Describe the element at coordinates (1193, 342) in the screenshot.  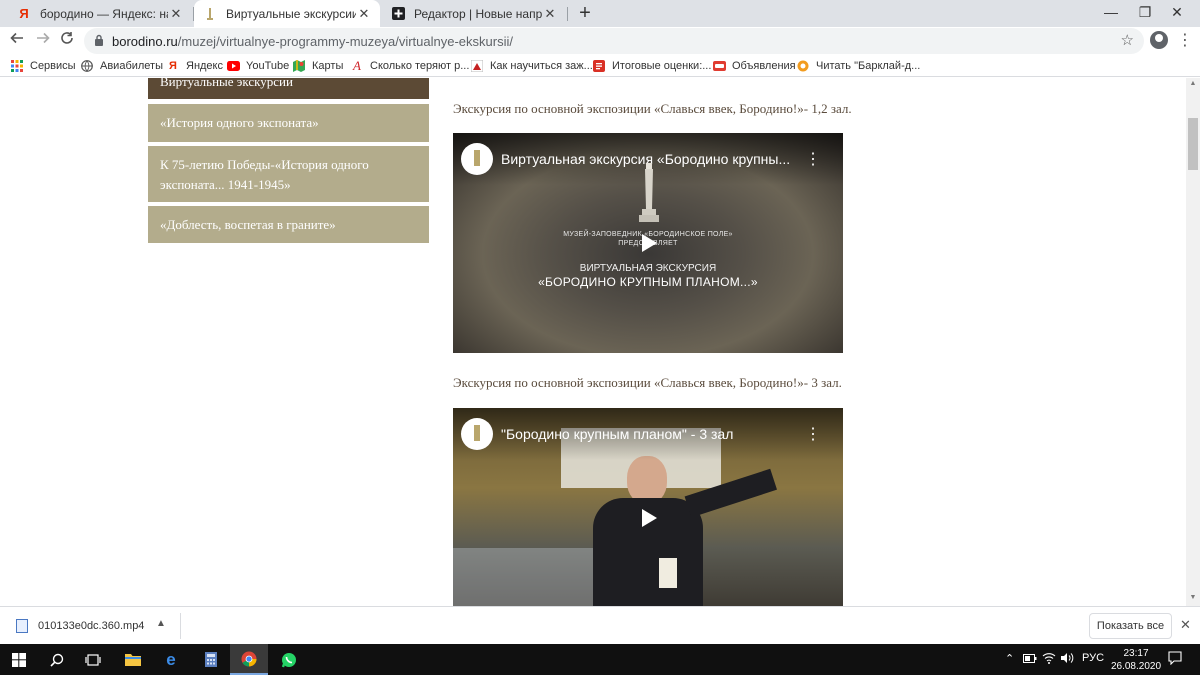
I see `page-scrollbar: ▲ ▼` at that location.